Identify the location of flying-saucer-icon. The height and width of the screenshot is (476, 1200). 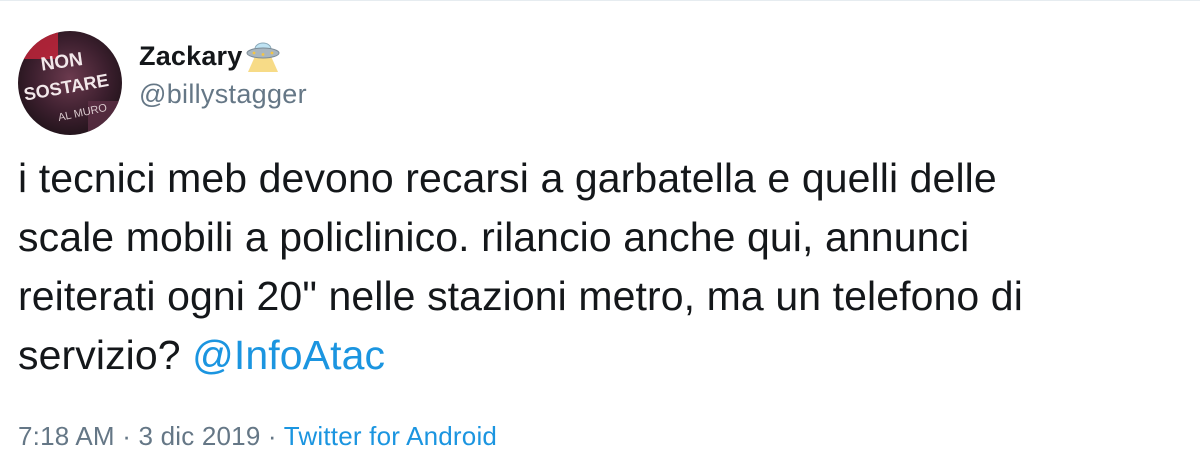
(263, 56).